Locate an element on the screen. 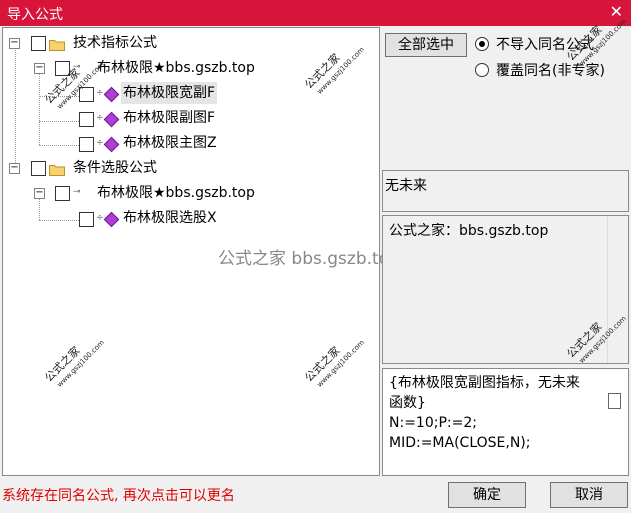 The image size is (631, 513). tree-node-label: 布林极限副图F is located at coordinates (169, 118).